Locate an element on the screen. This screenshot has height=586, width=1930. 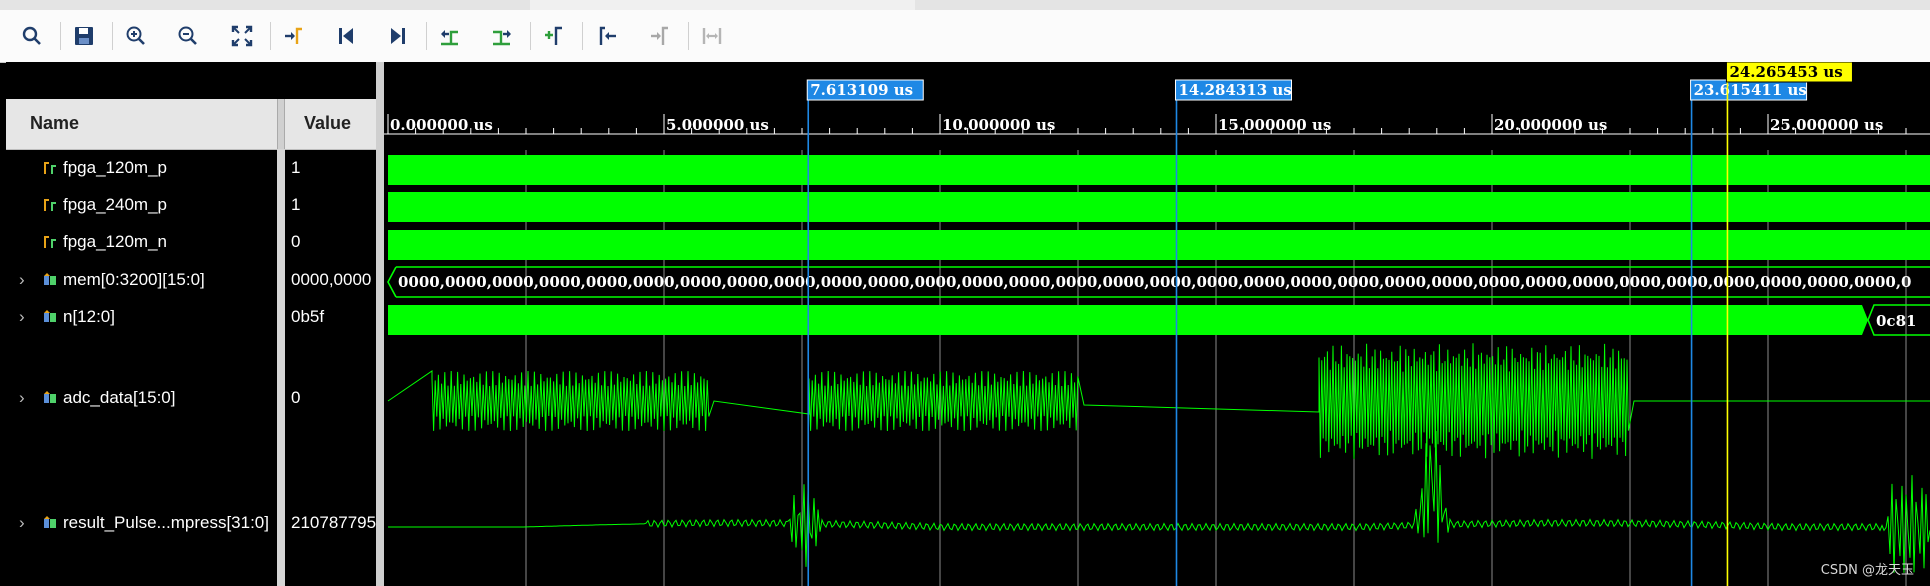
zoom-in-icon is located at coordinates (135, 35).